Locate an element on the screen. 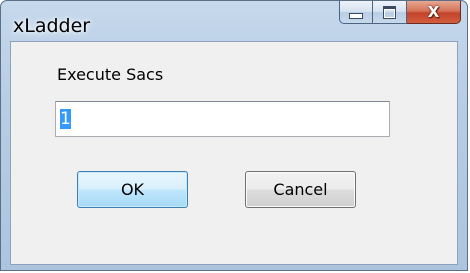  close-icon: X is located at coordinates (433, 12).